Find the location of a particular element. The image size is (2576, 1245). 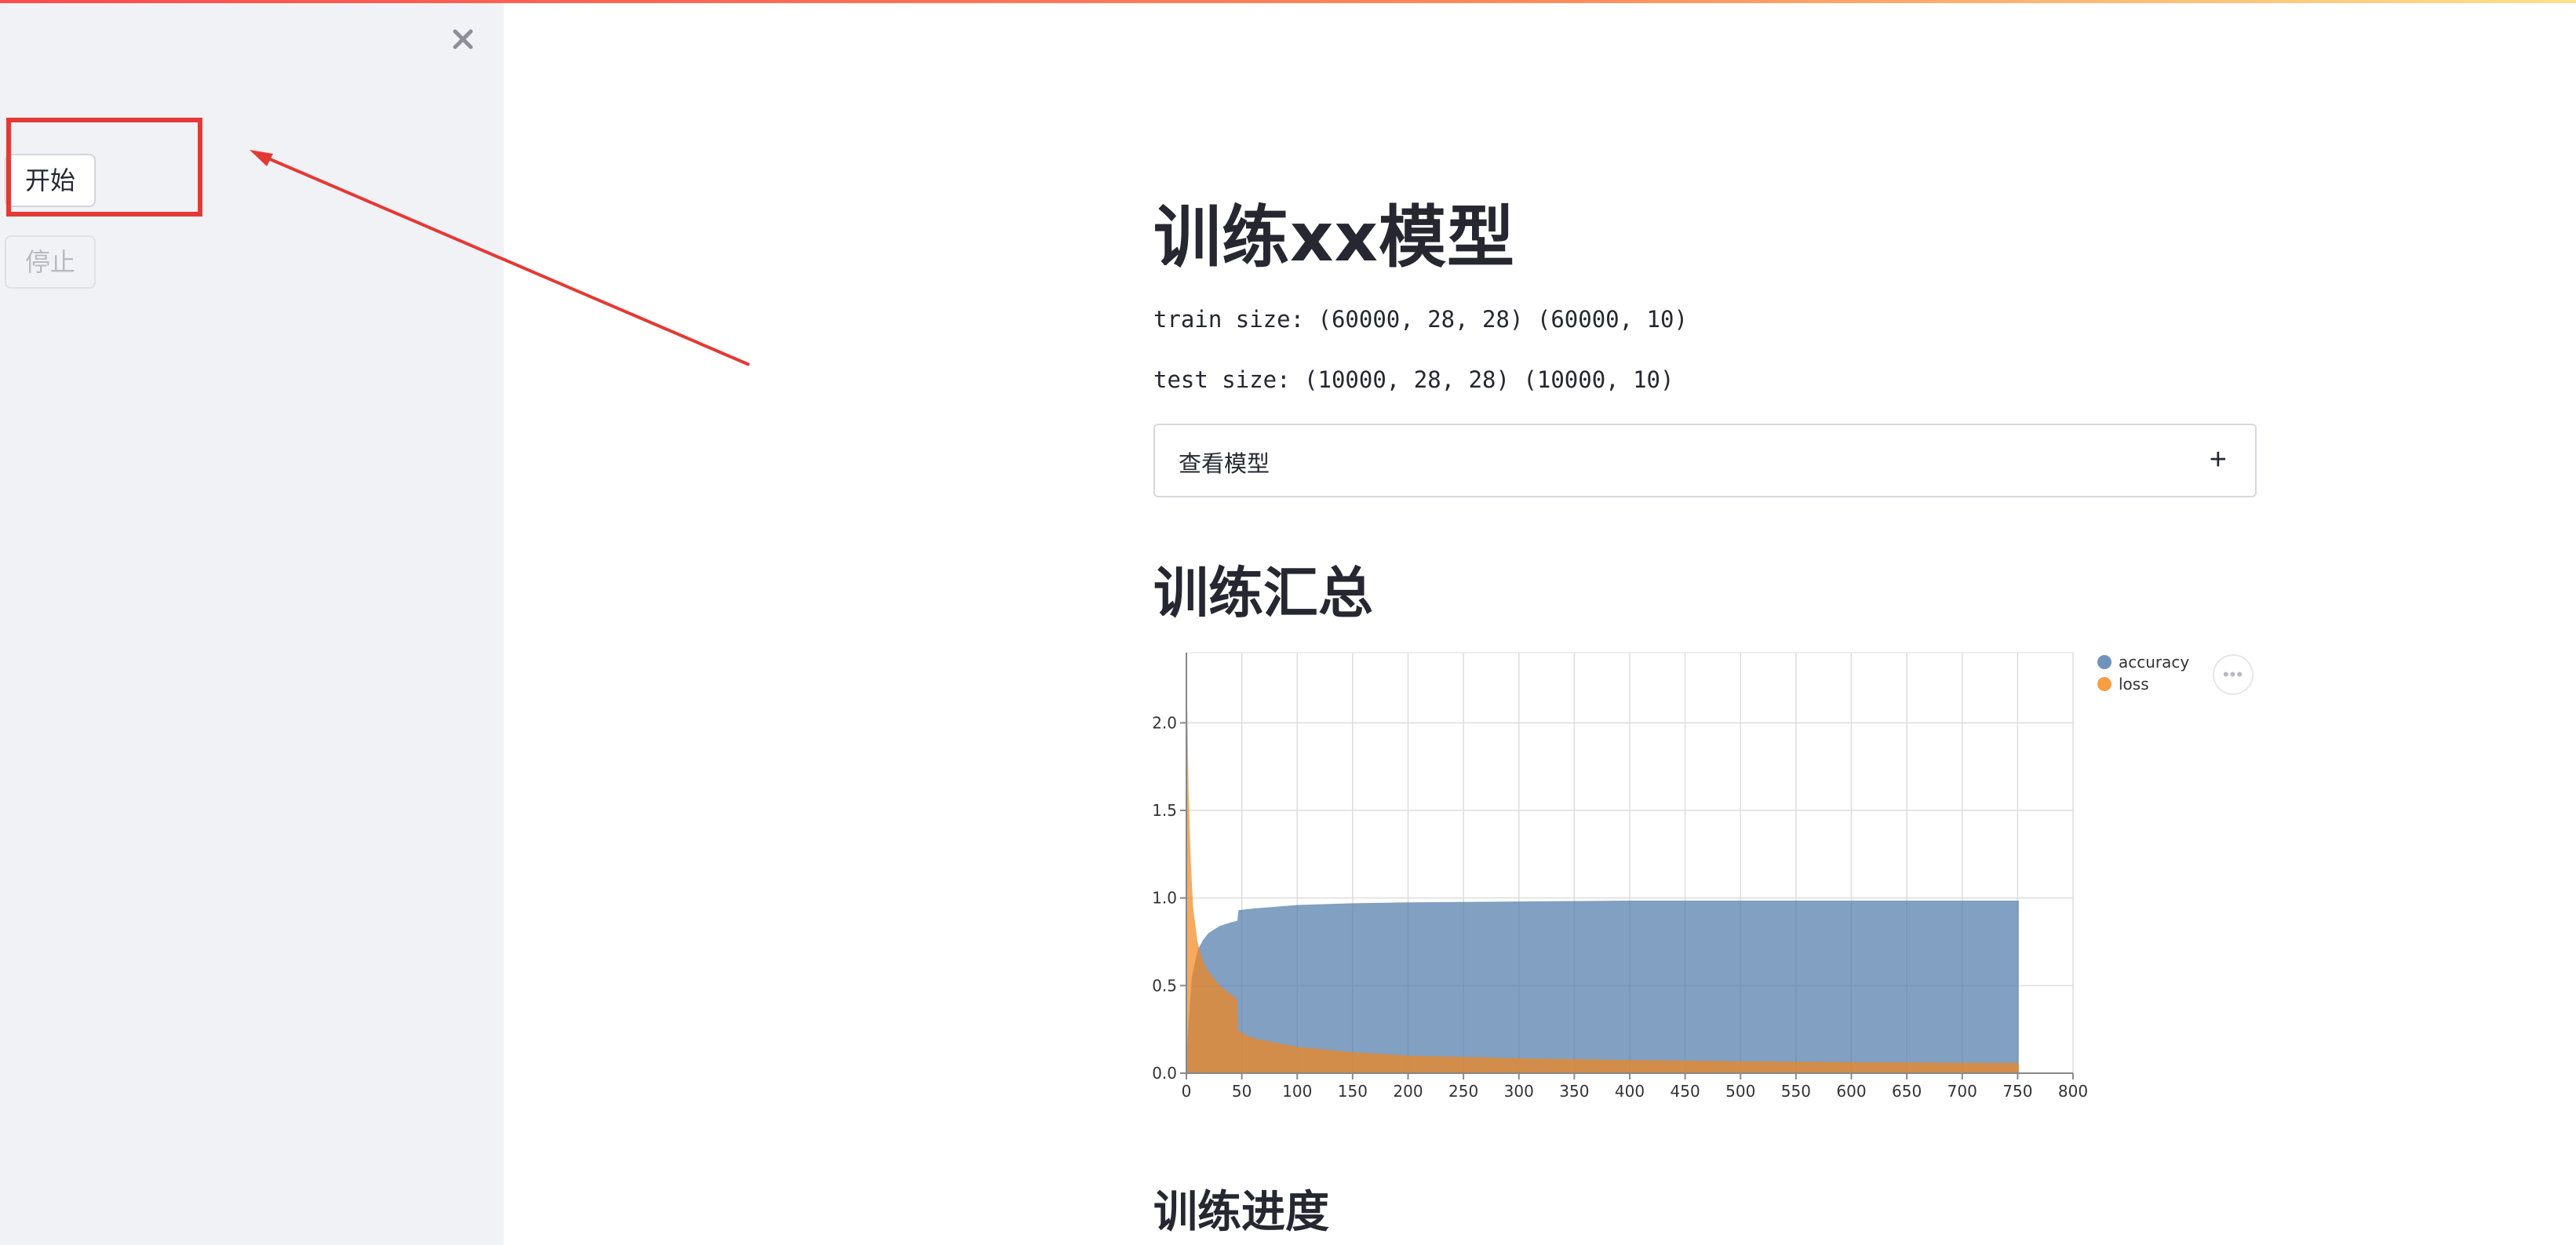

y-tick-label: 0.5 is located at coordinates (1164, 986).